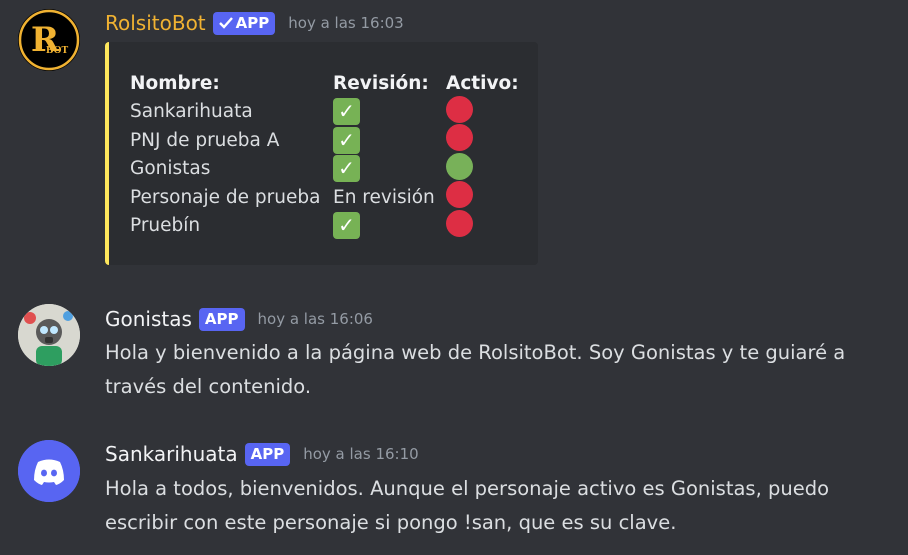 The image size is (908, 555). What do you see at coordinates (360, 454) in the screenshot?
I see `timestamp: hoy a las 16:10` at bounding box center [360, 454].